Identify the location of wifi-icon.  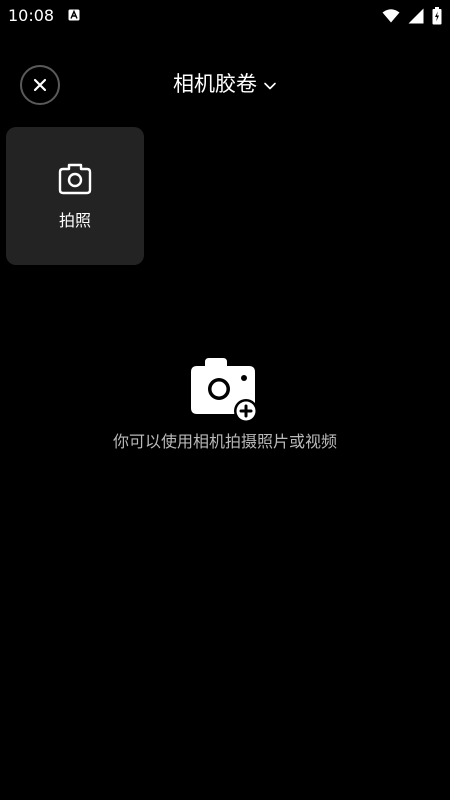
(391, 16).